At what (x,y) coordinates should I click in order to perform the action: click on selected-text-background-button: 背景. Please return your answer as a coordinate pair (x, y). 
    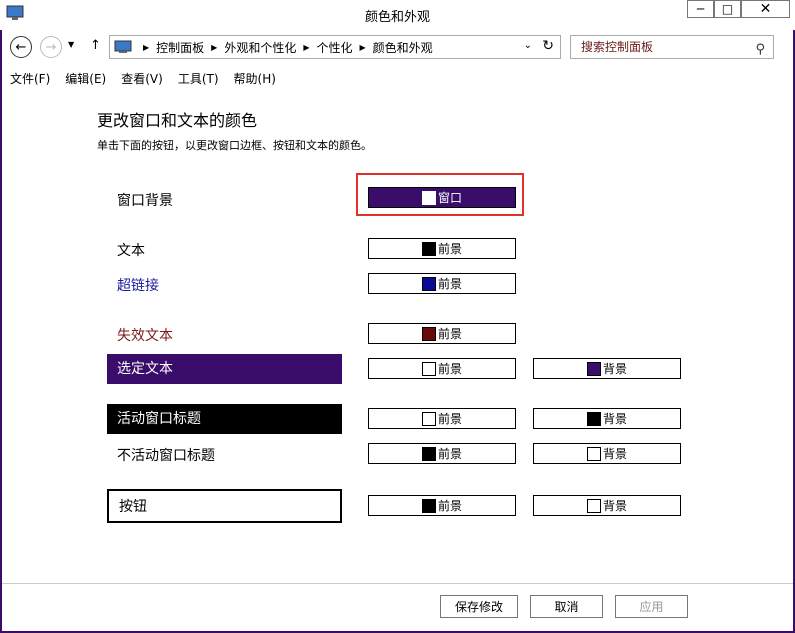
    Looking at the image, I should click on (607, 368).